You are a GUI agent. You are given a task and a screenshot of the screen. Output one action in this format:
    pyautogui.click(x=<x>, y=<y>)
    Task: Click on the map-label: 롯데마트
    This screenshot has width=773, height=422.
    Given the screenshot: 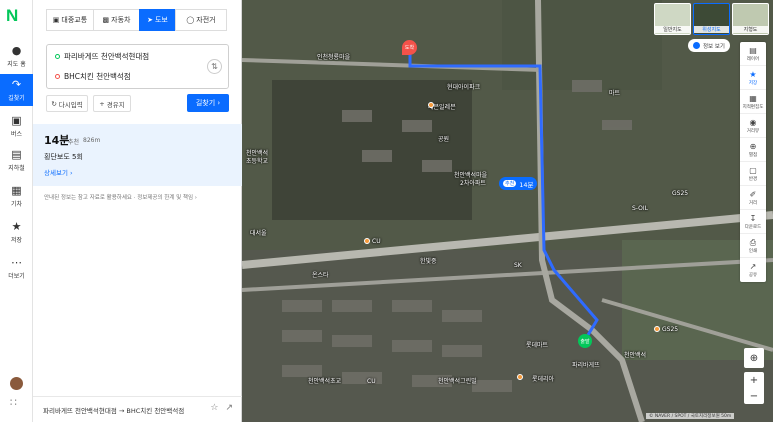 What is the action you would take?
    pyautogui.click(x=537, y=345)
    